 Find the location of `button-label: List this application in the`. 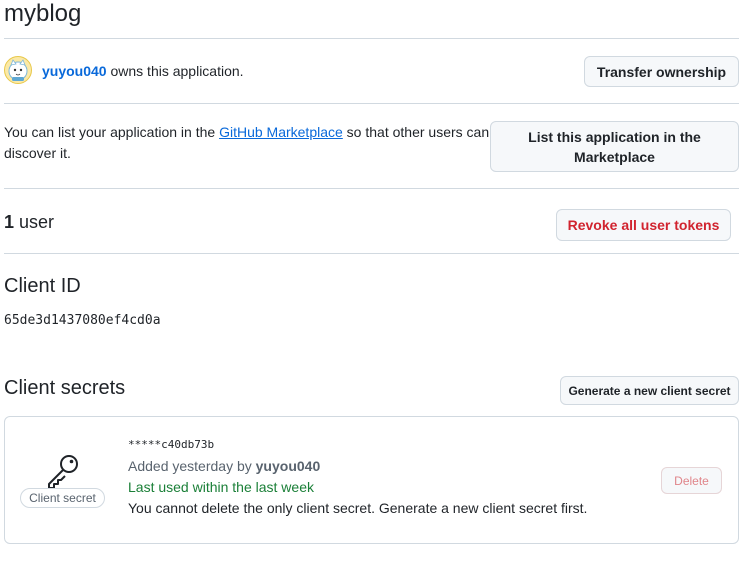

button-label: List this application in the is located at coordinates (614, 136).